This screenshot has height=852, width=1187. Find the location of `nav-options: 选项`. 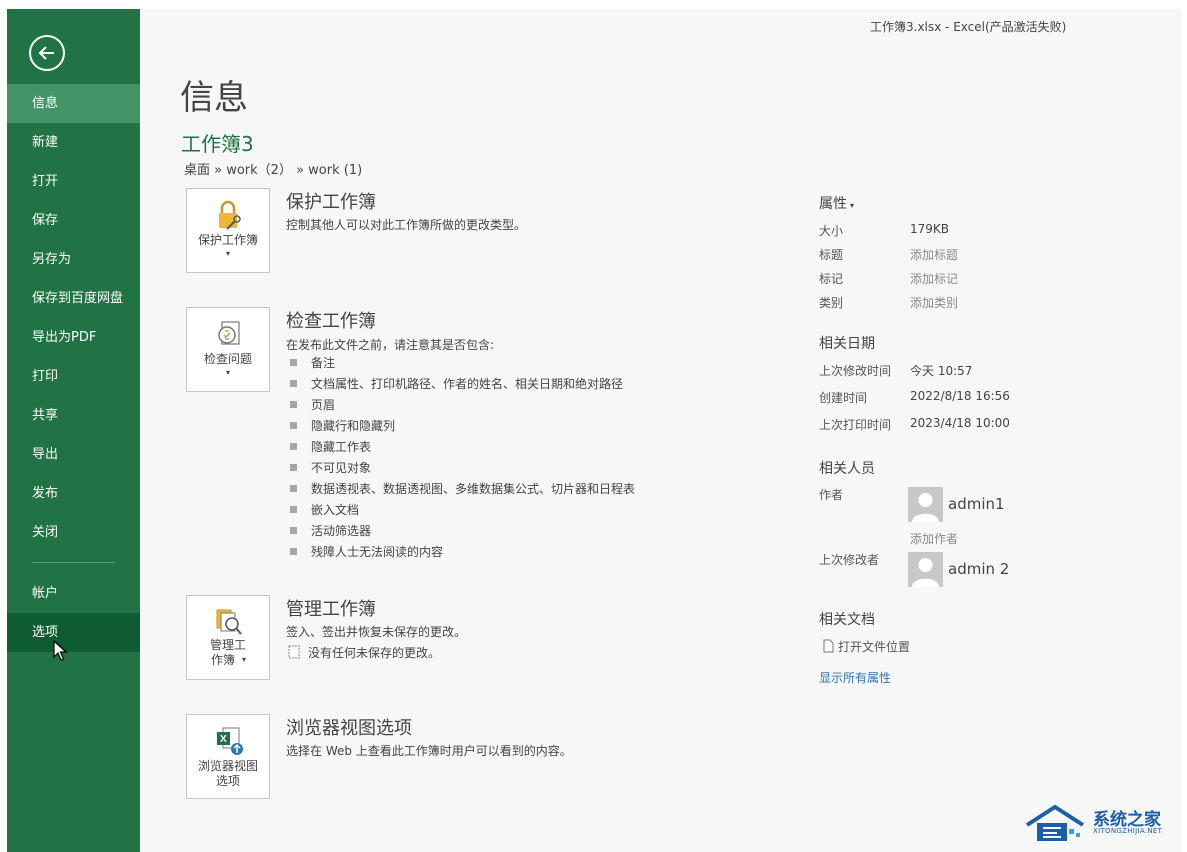

nav-options: 选项 is located at coordinates (73, 632).